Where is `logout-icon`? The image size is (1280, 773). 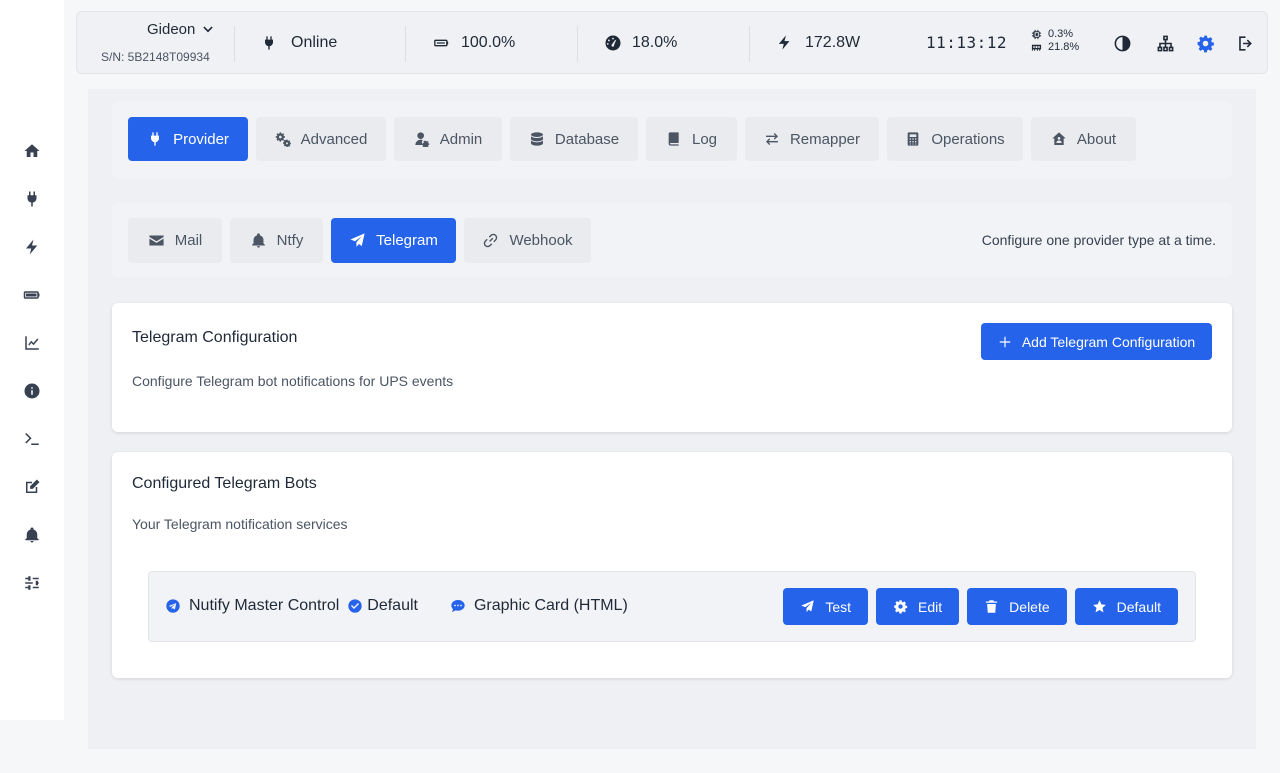 logout-icon is located at coordinates (1245, 43).